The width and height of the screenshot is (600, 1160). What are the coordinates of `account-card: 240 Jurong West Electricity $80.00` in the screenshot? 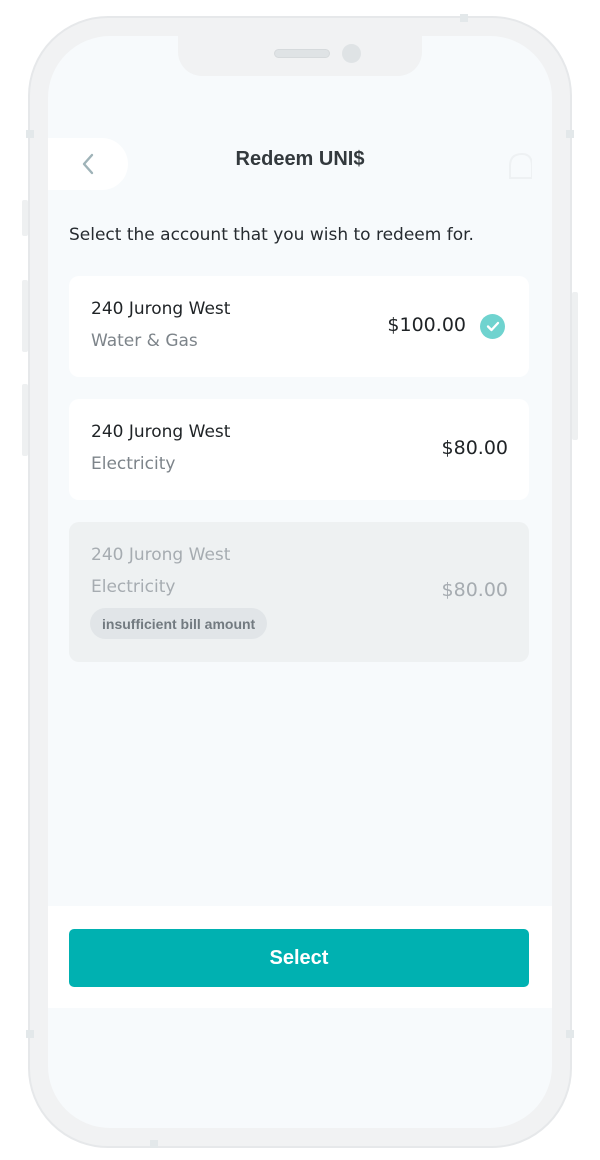 It's located at (299, 449).